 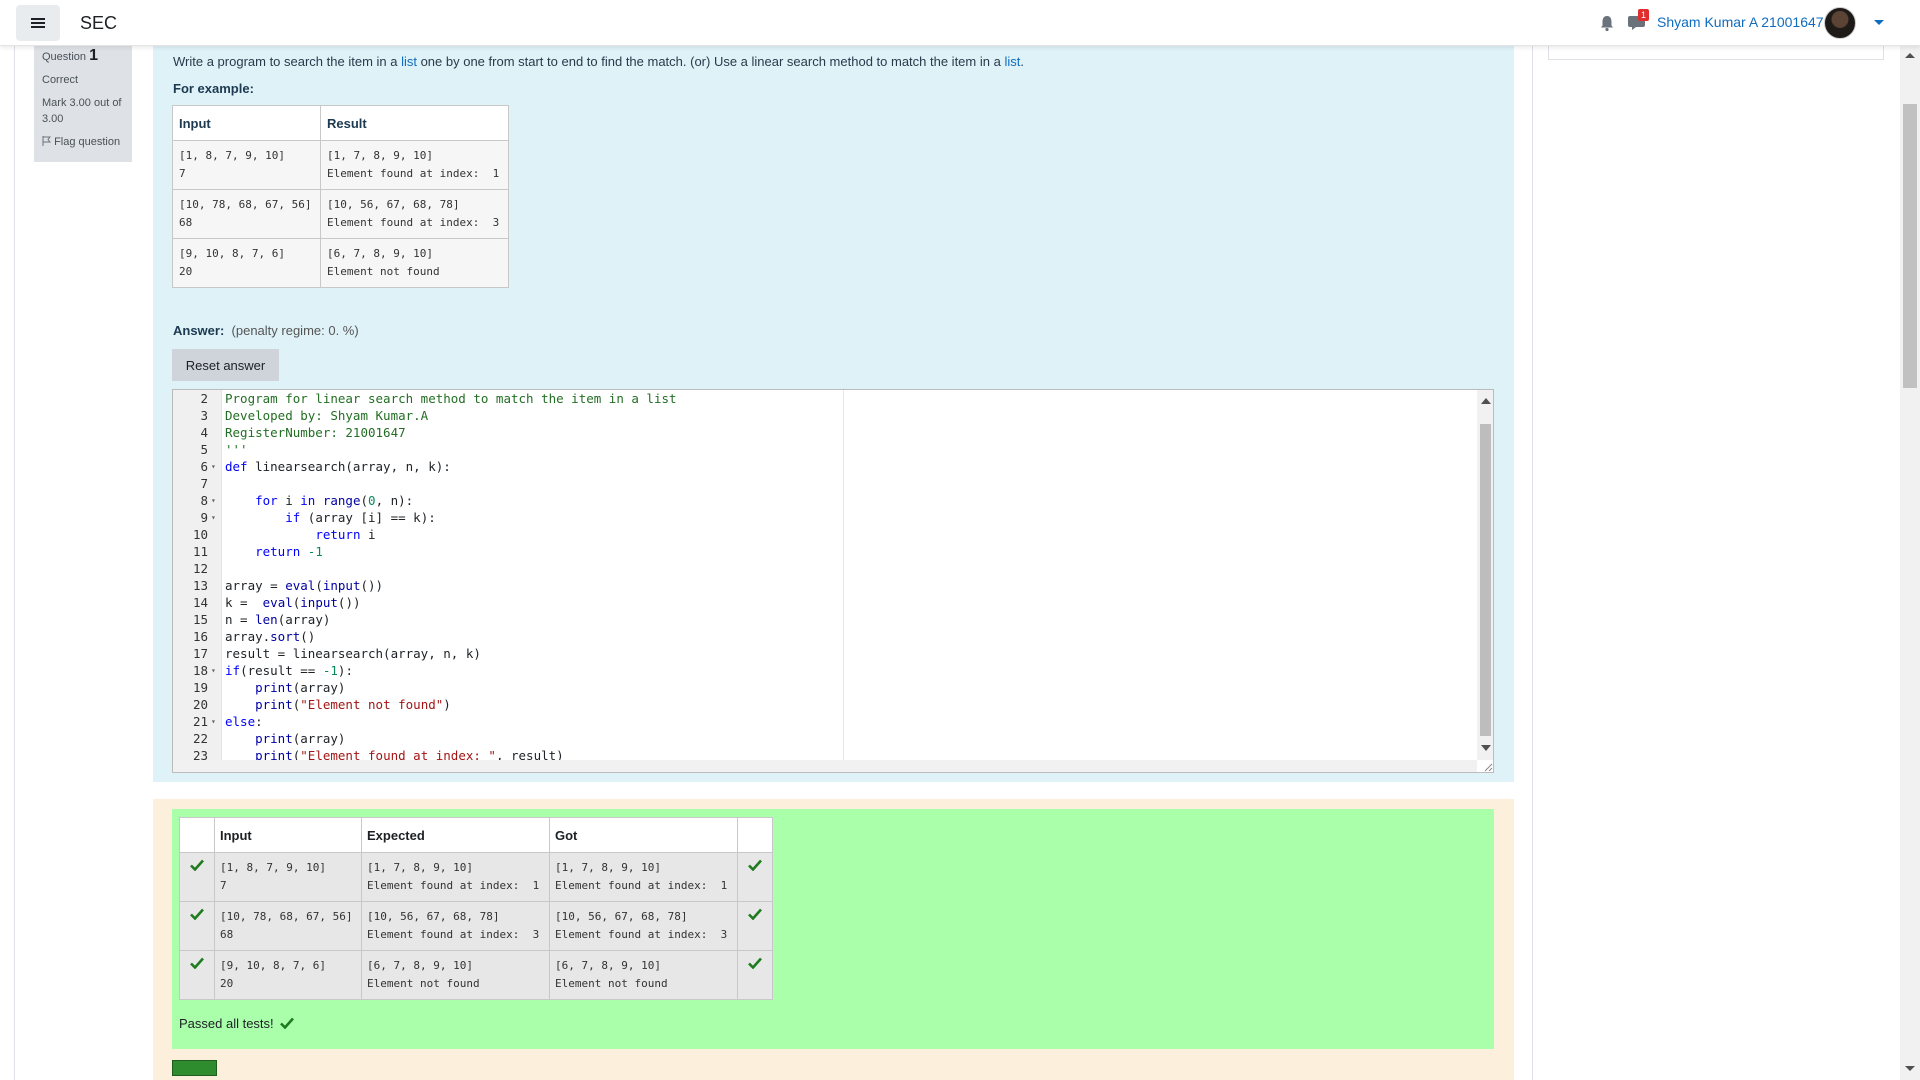 I want to click on reset-answer-button: Reset answer, so click(x=225, y=365).